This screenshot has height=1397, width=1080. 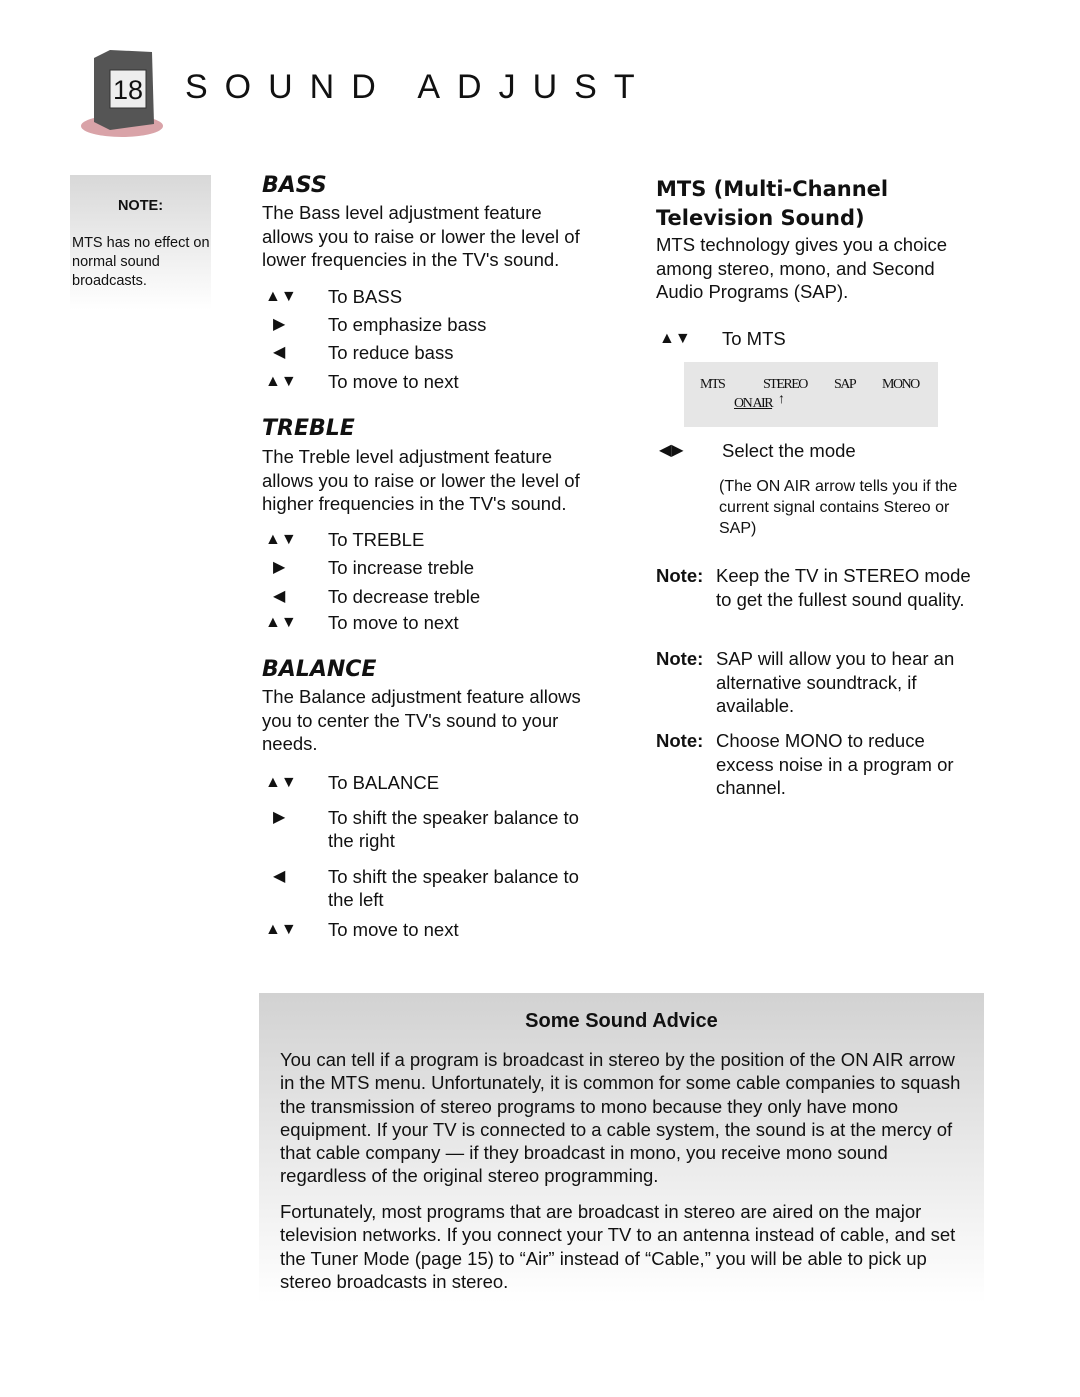 I want to click on svg-text: 18, so click(x=128, y=90).